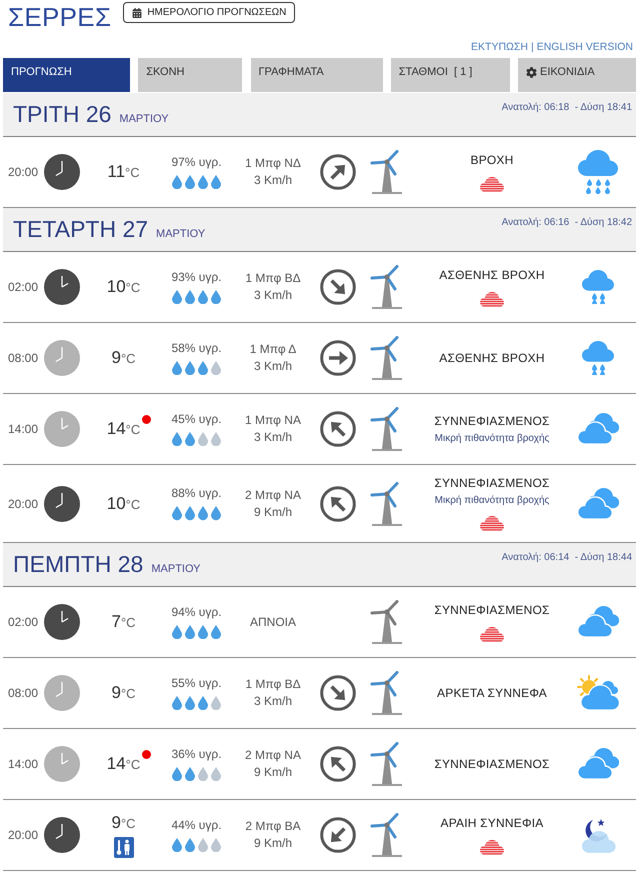 The width and height of the screenshot is (643, 874). I want to click on calendar-icon, so click(137, 13).